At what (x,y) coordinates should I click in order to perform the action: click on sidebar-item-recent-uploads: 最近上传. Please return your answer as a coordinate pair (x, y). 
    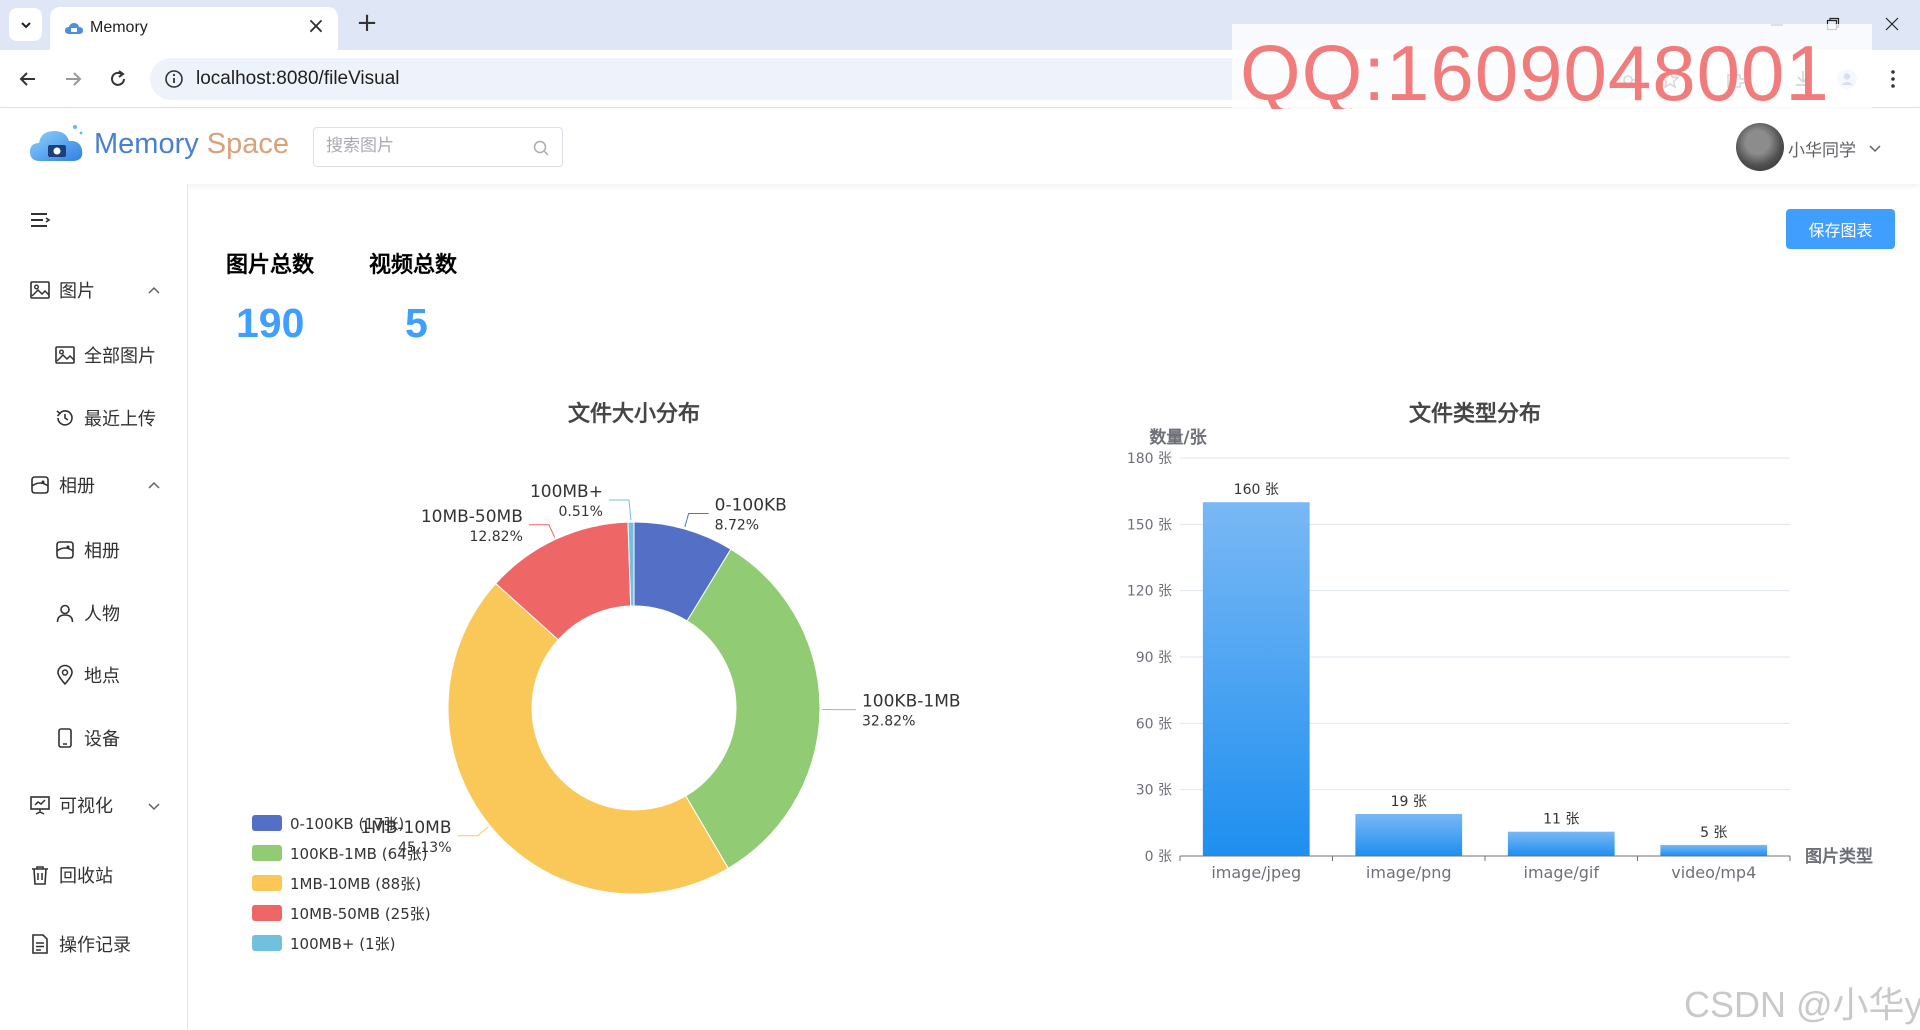
    Looking at the image, I should click on (105, 418).